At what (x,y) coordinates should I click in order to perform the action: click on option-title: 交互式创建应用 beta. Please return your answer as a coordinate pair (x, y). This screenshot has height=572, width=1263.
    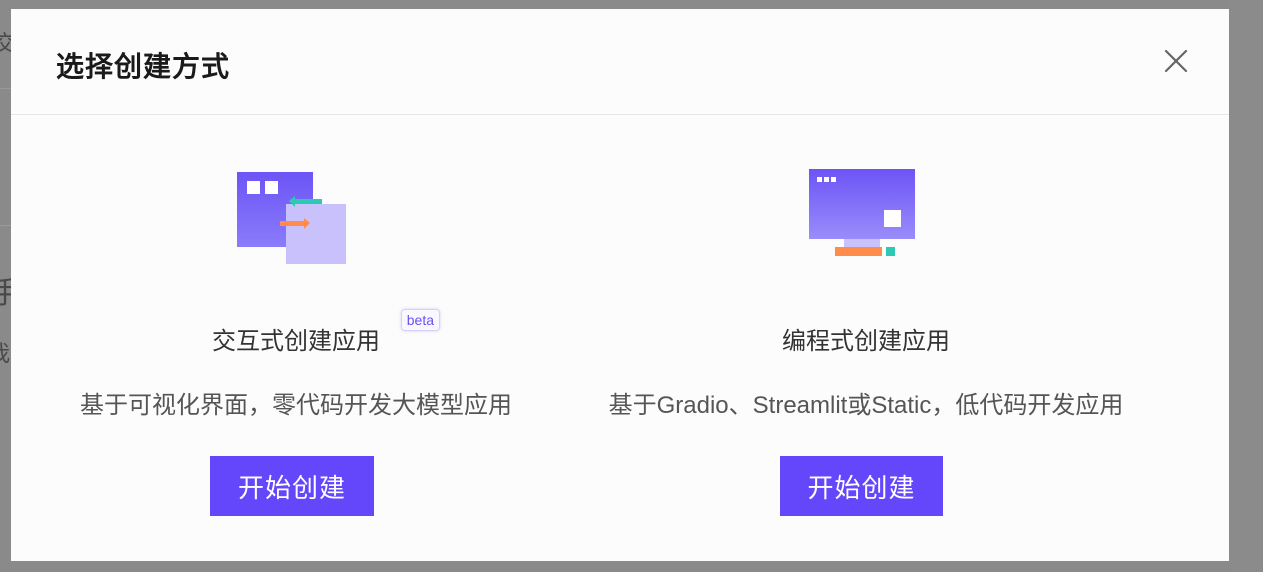
    Looking at the image, I should click on (296, 332).